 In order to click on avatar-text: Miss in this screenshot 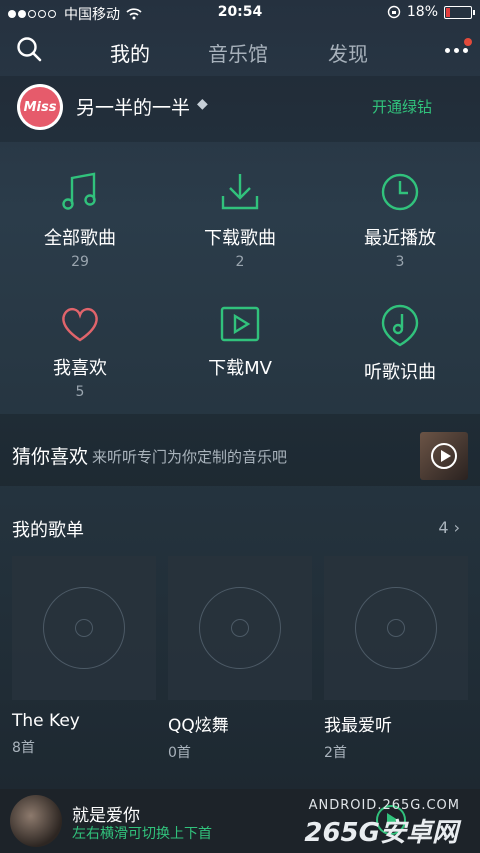, I will do `click(40, 107)`.